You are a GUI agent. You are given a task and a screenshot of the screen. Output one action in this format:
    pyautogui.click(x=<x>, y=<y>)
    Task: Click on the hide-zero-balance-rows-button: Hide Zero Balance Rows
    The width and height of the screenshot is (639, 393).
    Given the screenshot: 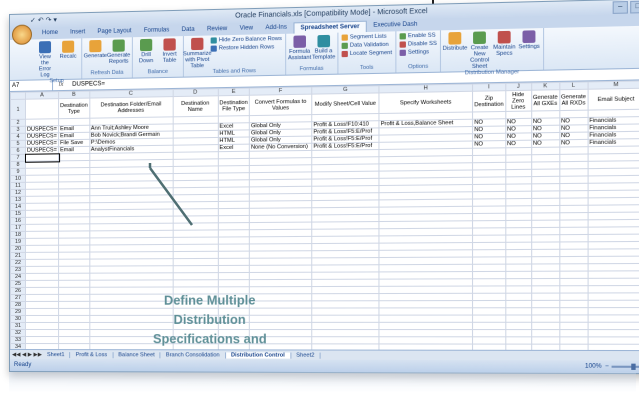 What is the action you would take?
    pyautogui.click(x=246, y=40)
    